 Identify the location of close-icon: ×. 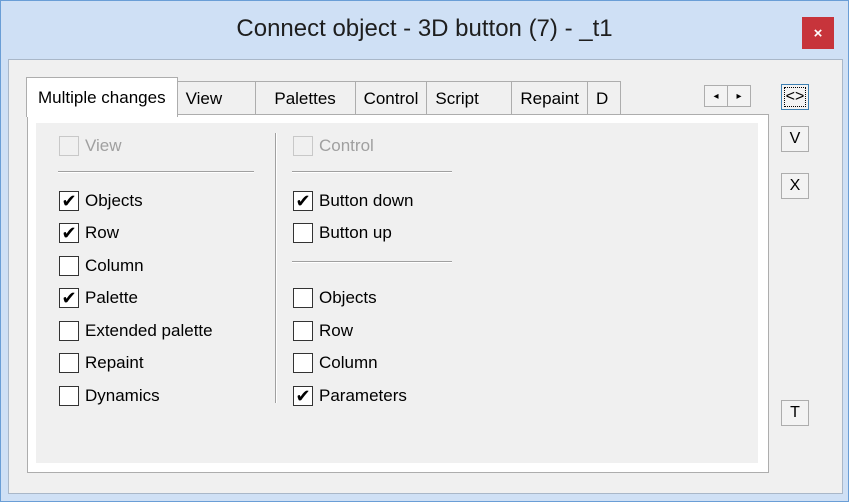
(818, 33).